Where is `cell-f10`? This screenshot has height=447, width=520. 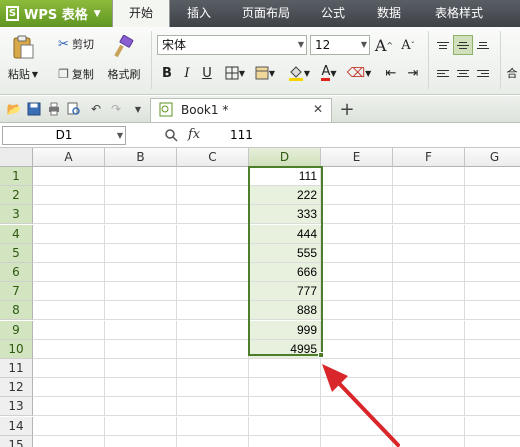
cell-f10 is located at coordinates (429, 349).